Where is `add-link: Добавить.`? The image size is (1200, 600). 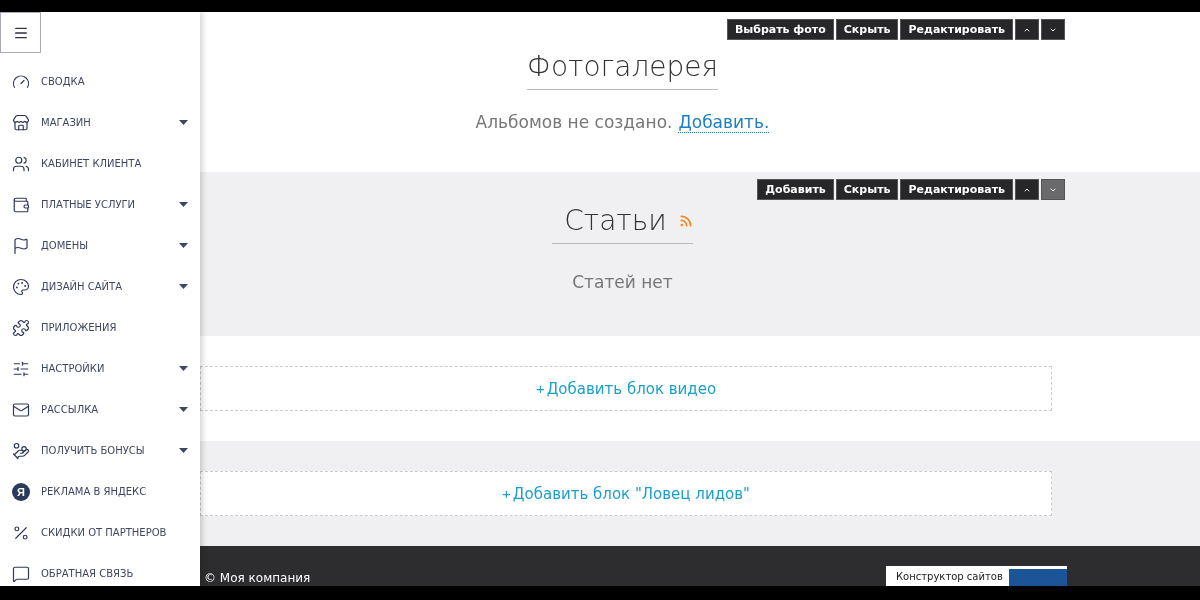 add-link: Добавить. is located at coordinates (724, 122).